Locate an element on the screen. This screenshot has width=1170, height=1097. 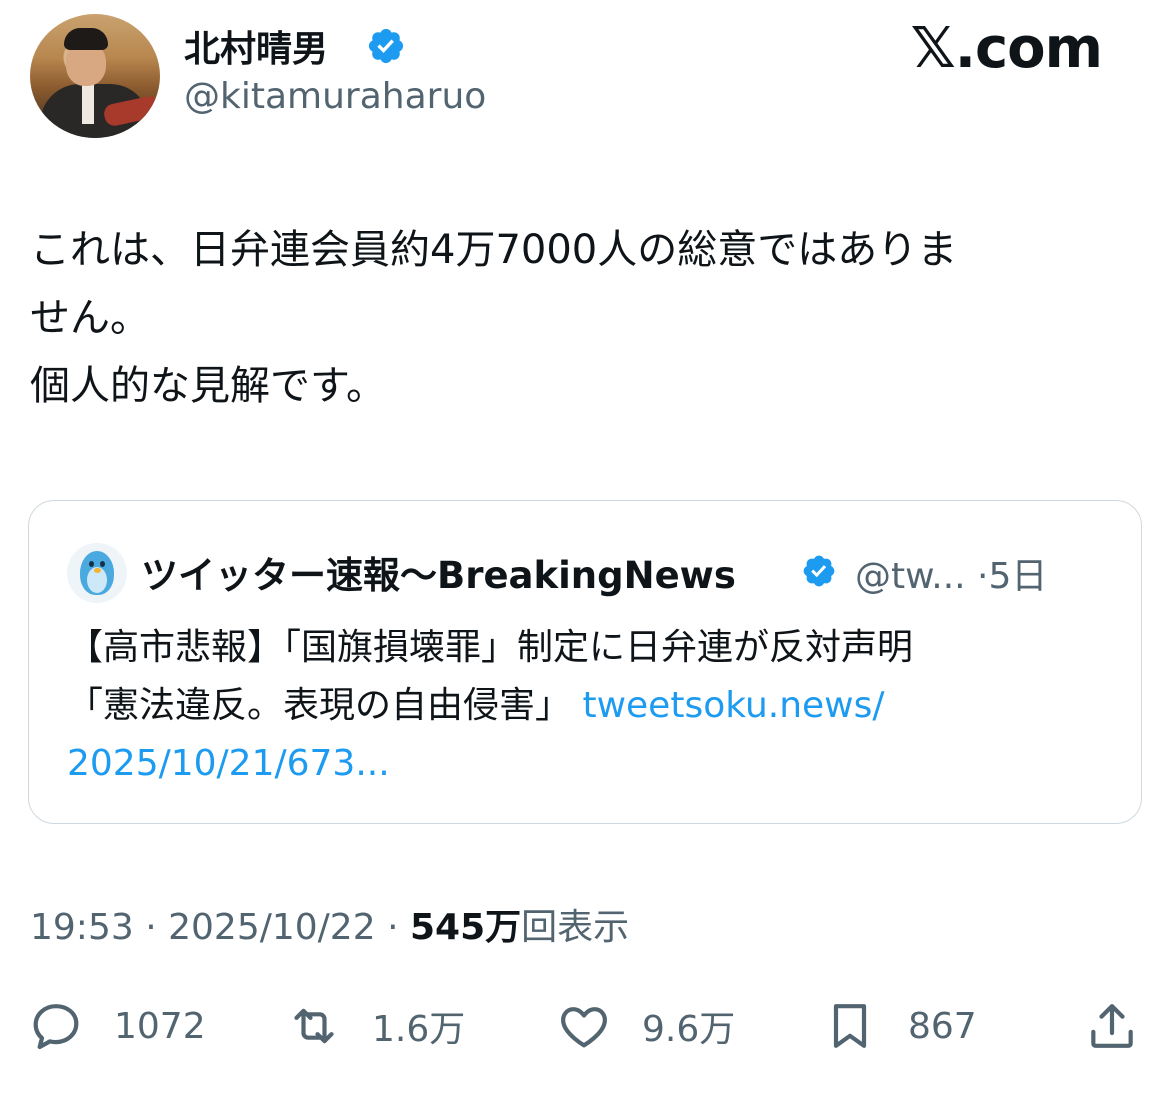
author-name: 北村晴男 is located at coordinates (256, 46).